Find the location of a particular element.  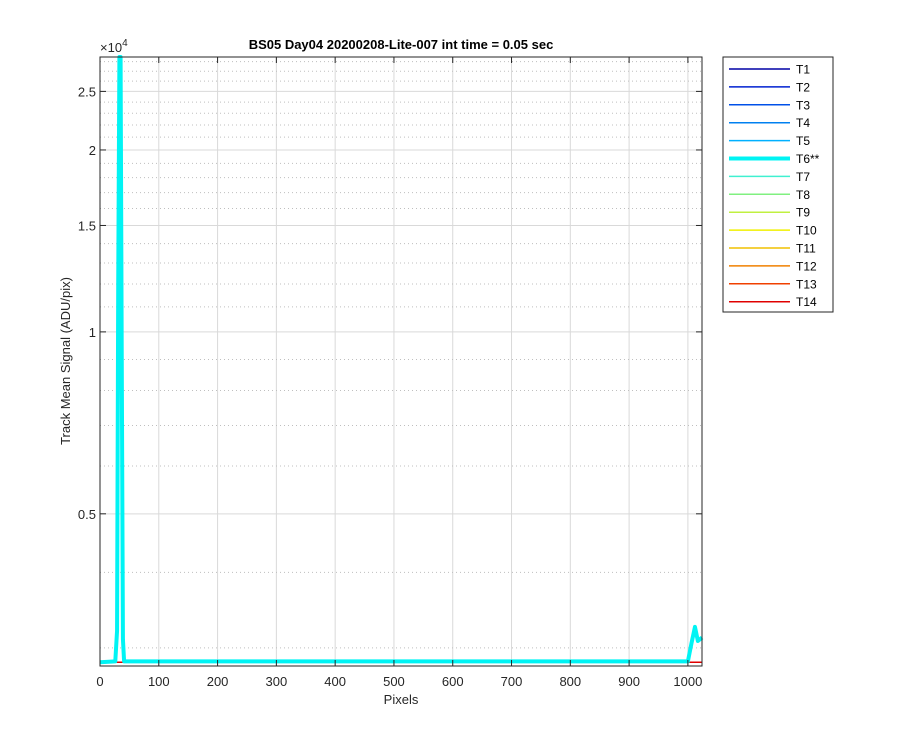

x-tick-label: 1000 is located at coordinates (687, 681).